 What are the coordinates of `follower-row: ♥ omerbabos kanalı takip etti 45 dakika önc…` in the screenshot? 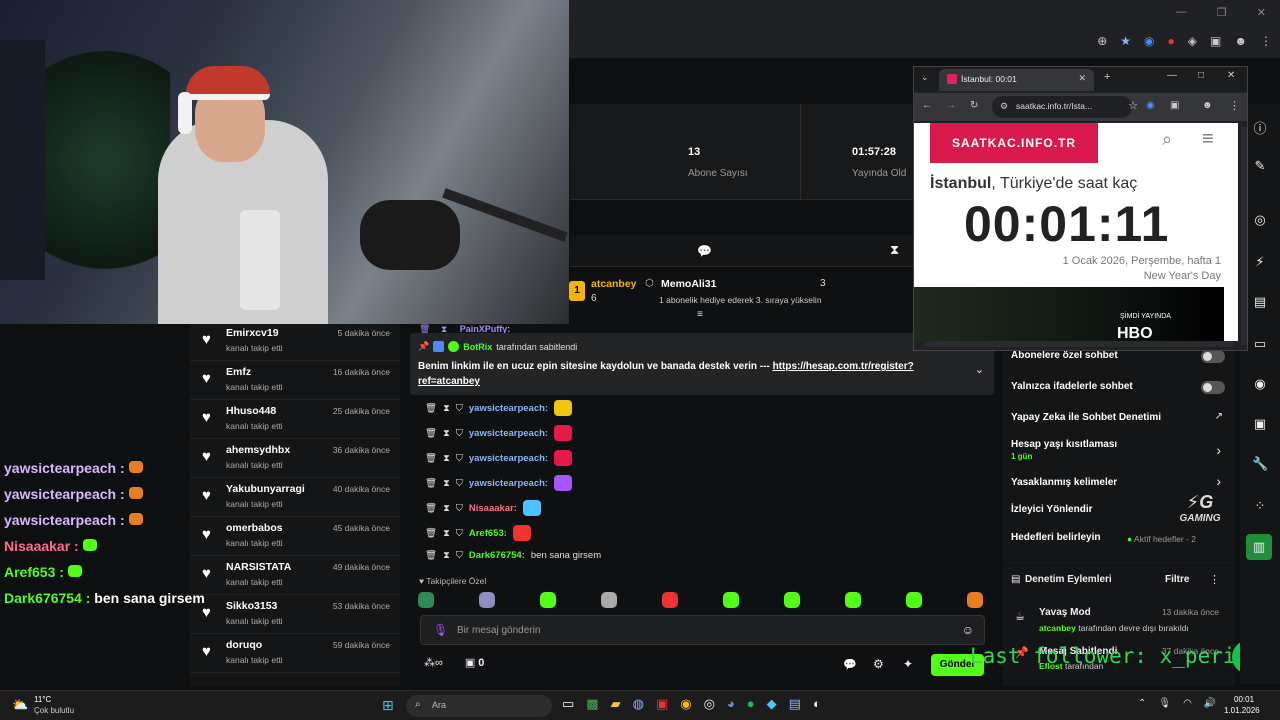 It's located at (295, 536).